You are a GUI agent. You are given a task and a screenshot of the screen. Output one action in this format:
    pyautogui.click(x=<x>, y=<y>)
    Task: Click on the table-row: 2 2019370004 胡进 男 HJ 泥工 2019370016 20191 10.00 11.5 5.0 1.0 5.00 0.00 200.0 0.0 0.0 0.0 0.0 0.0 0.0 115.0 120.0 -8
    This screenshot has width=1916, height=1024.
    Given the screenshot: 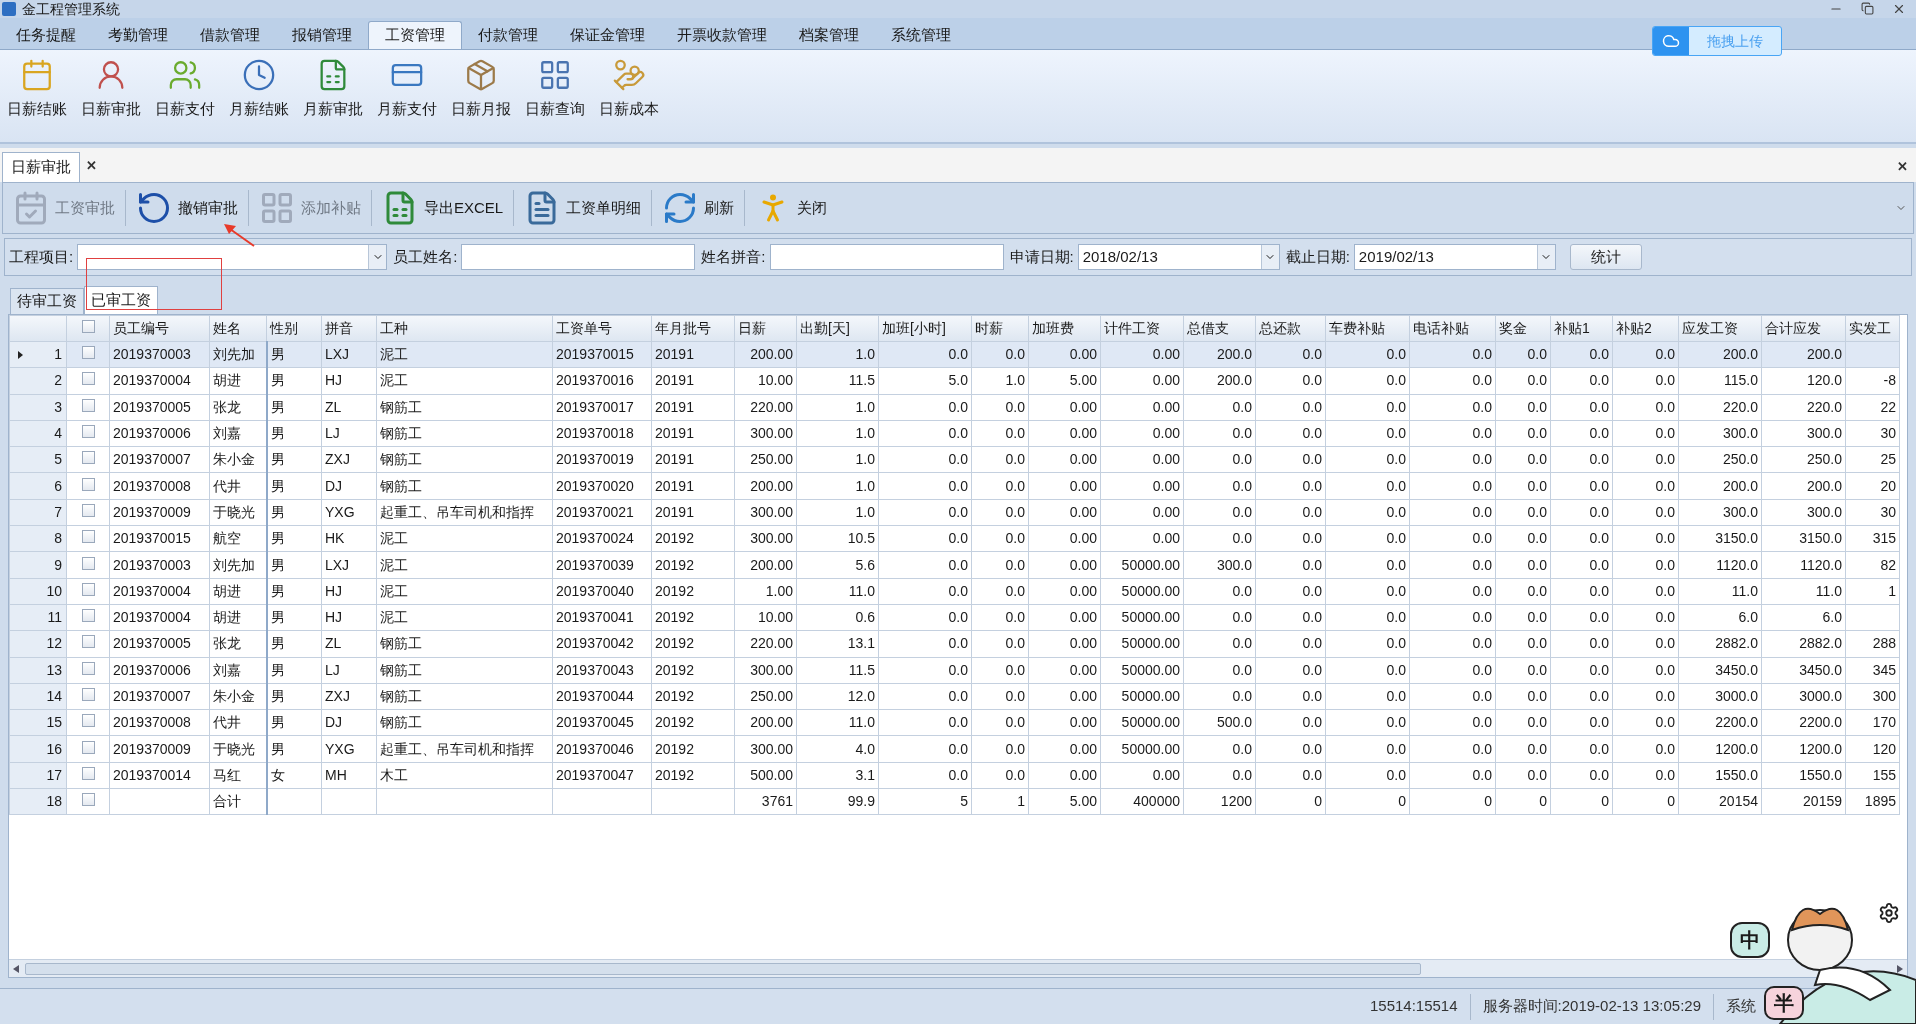 What is the action you would take?
    pyautogui.click(x=954, y=381)
    